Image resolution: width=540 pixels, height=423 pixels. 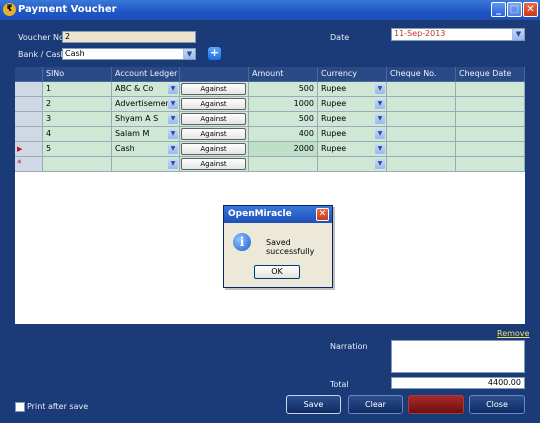 What do you see at coordinates (420, 33) in the screenshot?
I see `date-value: 11-Sep-2013` at bounding box center [420, 33].